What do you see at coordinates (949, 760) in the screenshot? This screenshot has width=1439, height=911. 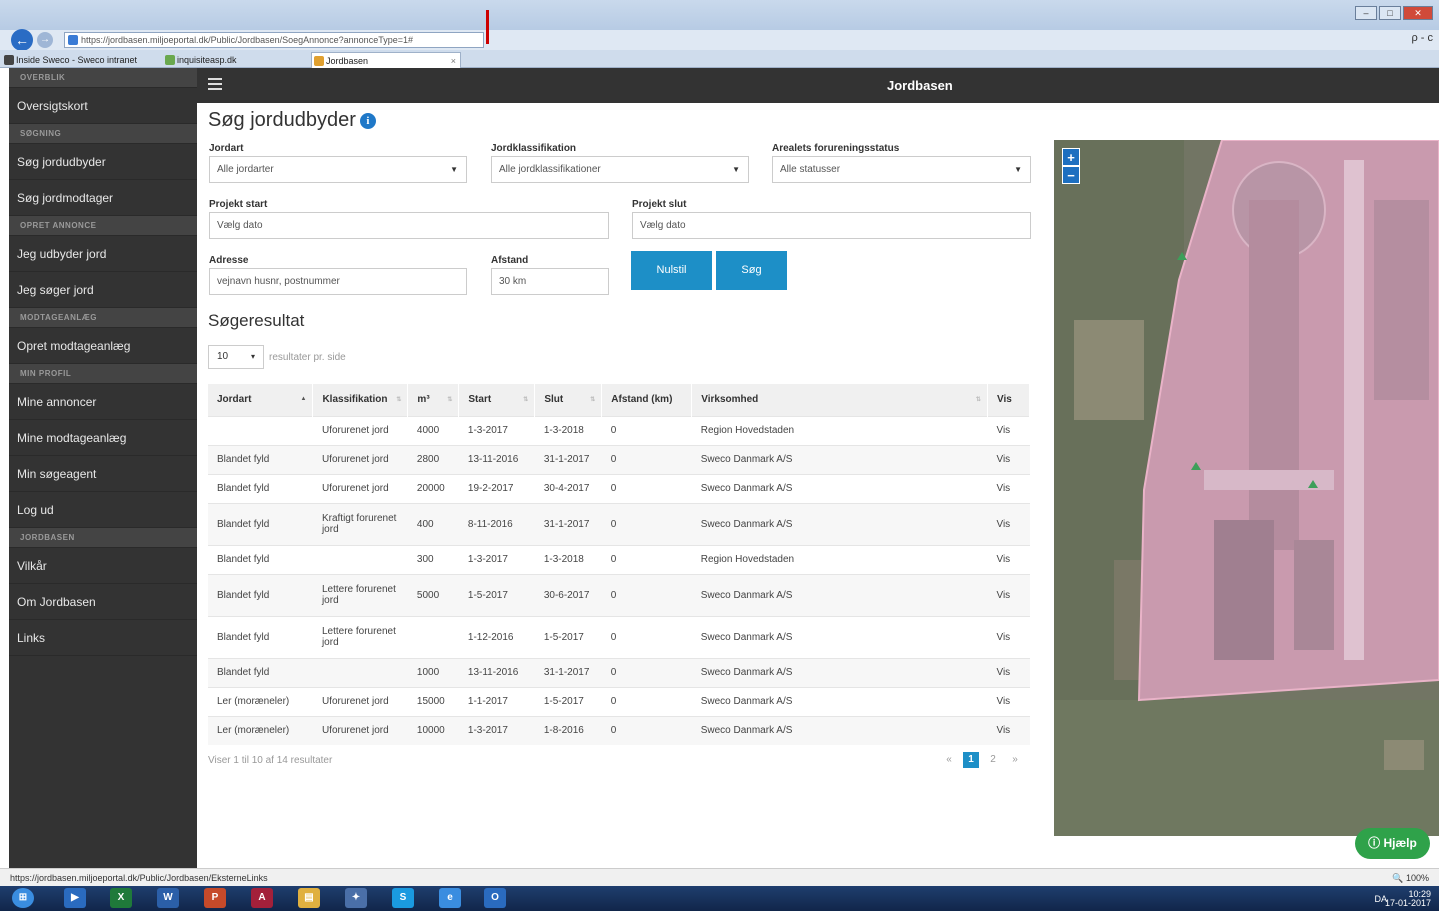 I see `pager-prev: «` at bounding box center [949, 760].